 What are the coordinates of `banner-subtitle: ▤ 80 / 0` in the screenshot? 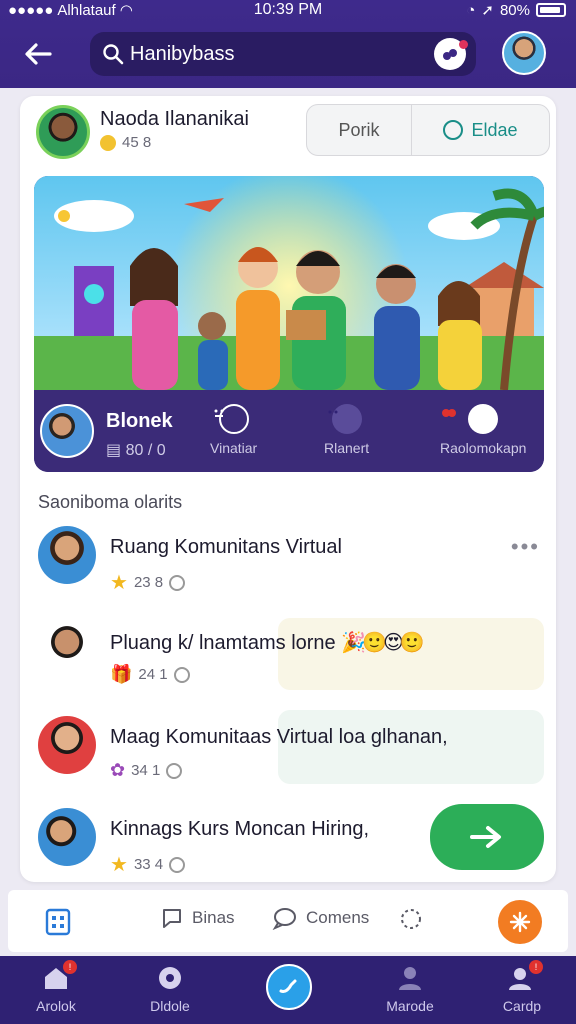 It's located at (136, 450).